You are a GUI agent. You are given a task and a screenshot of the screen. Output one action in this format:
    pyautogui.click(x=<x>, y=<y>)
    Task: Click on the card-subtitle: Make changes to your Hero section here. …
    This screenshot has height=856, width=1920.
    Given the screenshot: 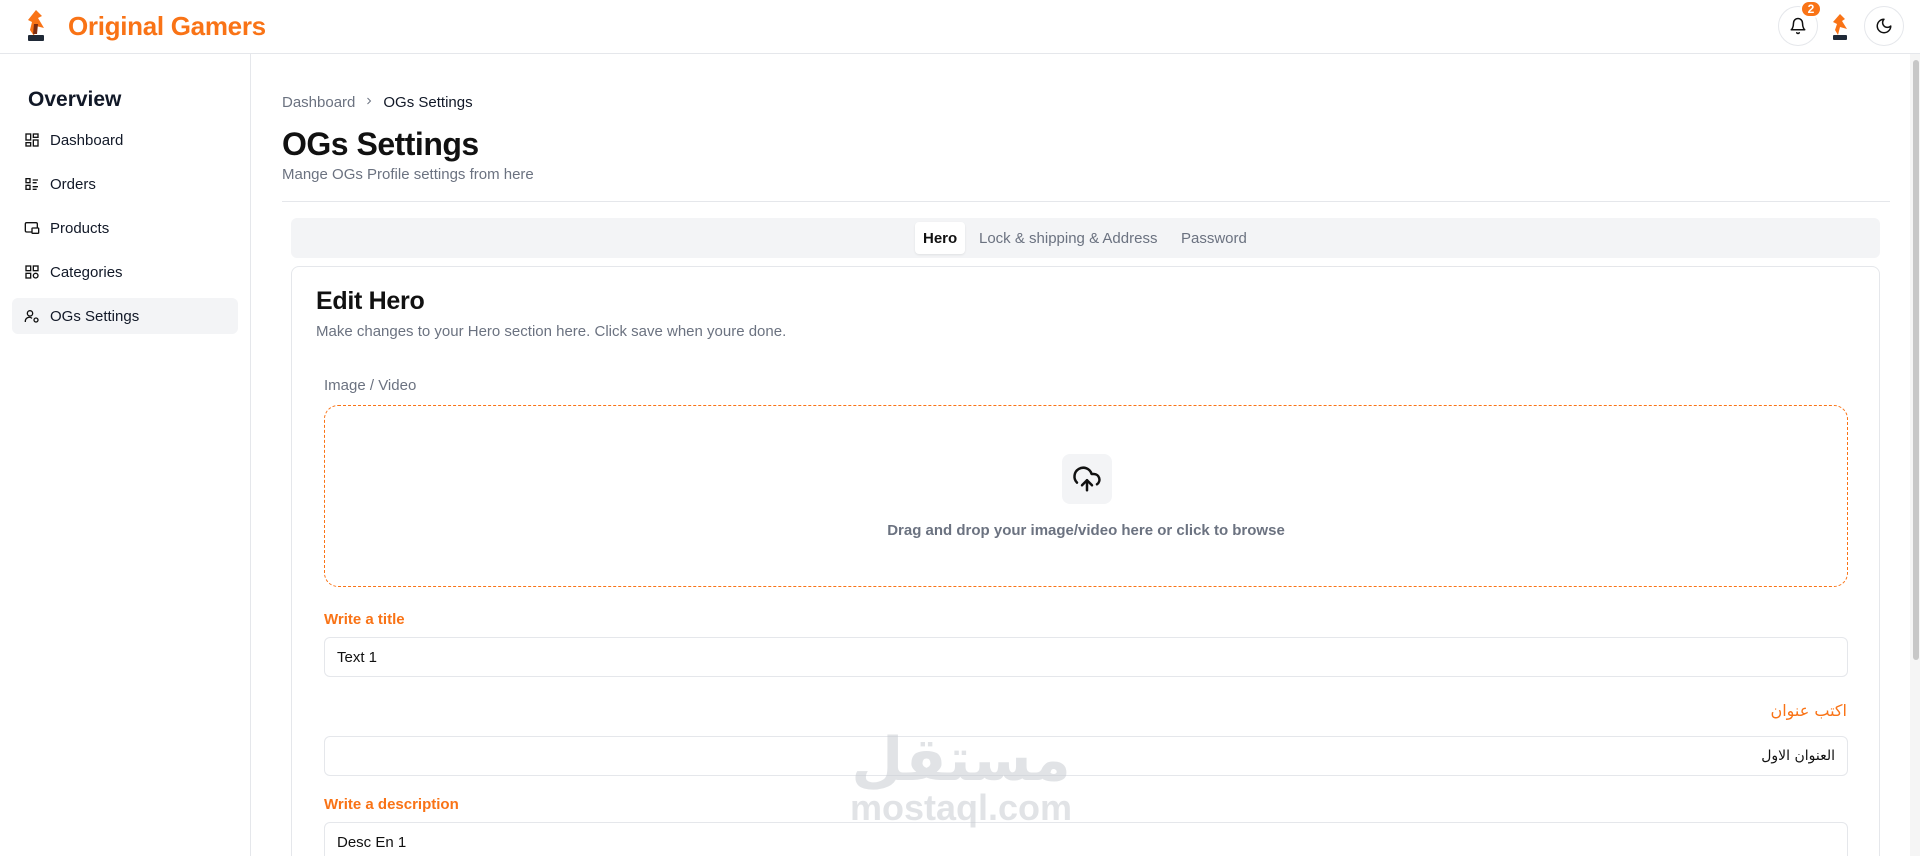 What is the action you would take?
    pyautogui.click(x=551, y=331)
    